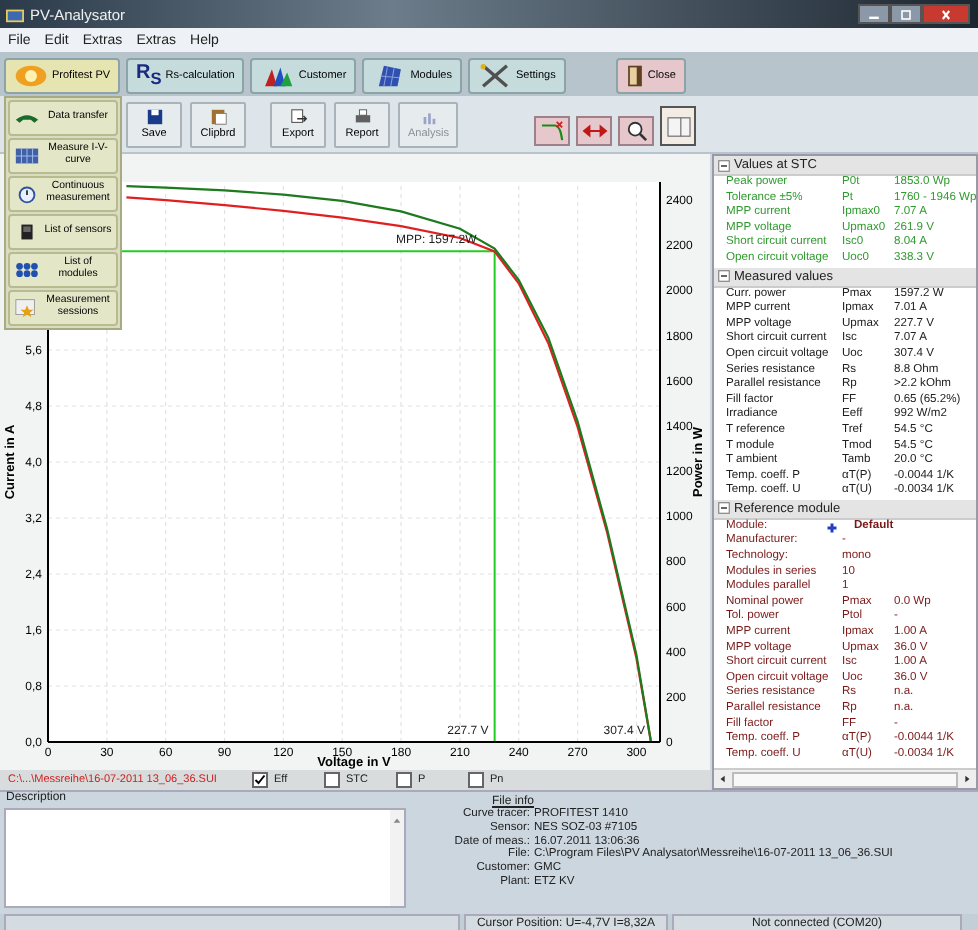 The width and height of the screenshot is (978, 930). I want to click on people-icon, so click(277, 75).